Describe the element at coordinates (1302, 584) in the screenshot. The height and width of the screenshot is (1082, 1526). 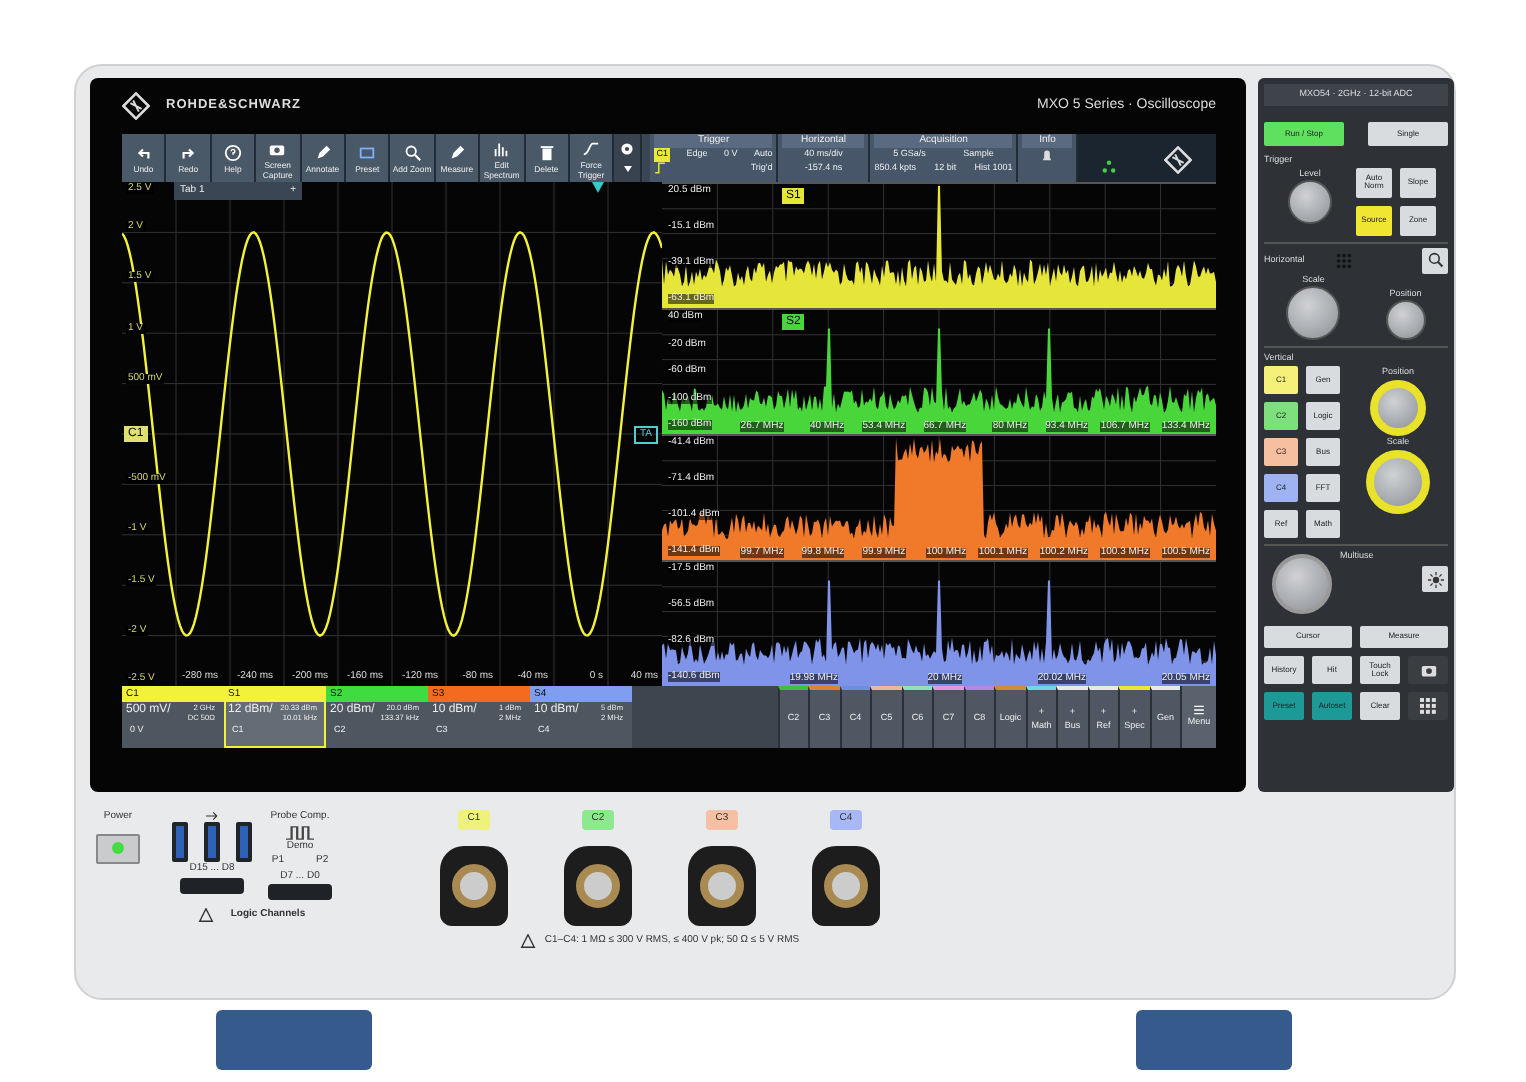
I see `multiuse-knob` at that location.